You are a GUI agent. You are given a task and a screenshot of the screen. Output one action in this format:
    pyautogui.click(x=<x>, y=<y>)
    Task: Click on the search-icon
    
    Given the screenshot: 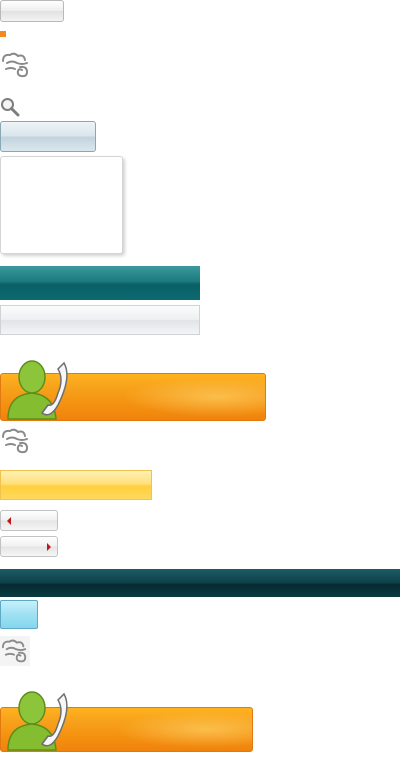 What is the action you would take?
    pyautogui.click(x=10, y=107)
    